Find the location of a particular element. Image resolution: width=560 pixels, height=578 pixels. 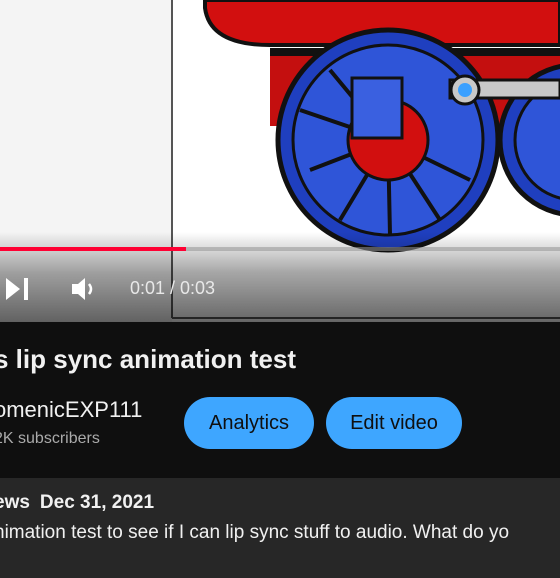

skip-next-icon is located at coordinates (18, 289).